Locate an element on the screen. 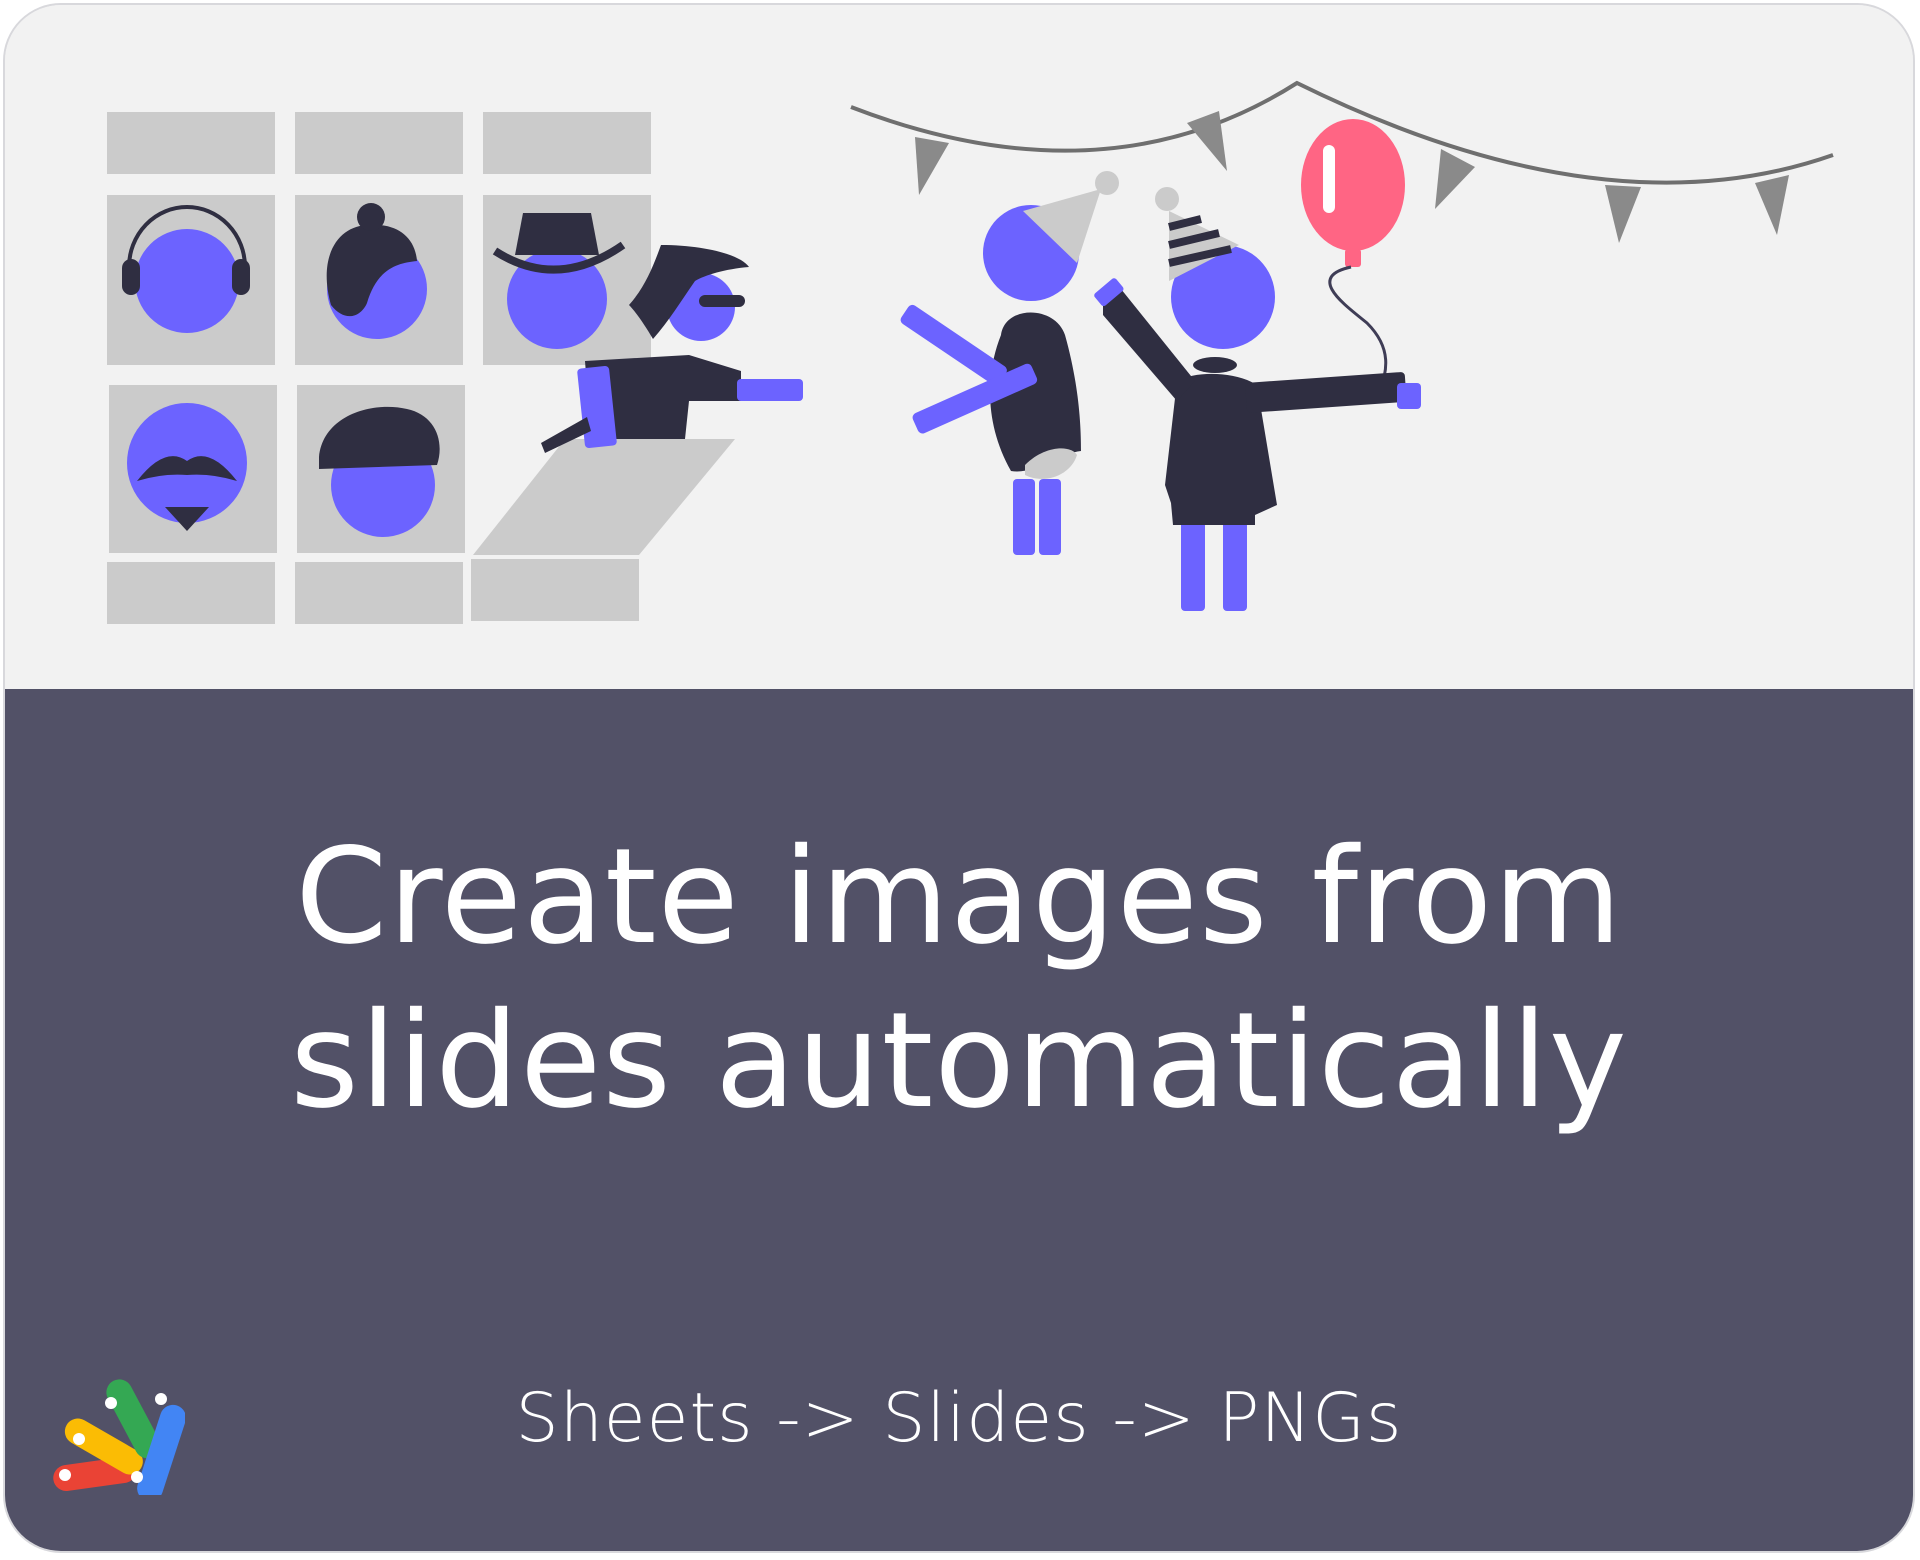 The width and height of the screenshot is (1920, 1560). google-apps-script-logo-icon is located at coordinates (119, 1437).